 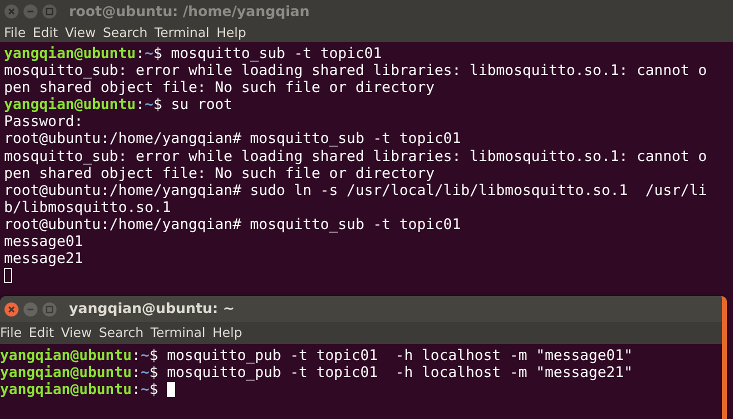 What do you see at coordinates (44, 121) in the screenshot?
I see `terminal-line: Password:` at bounding box center [44, 121].